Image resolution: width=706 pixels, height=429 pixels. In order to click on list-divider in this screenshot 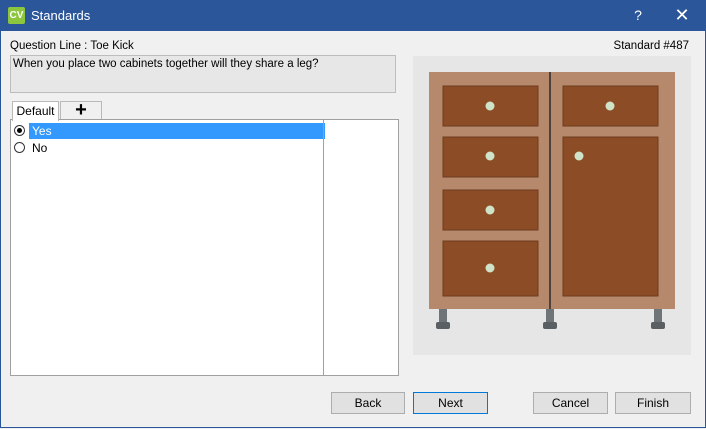, I will do `click(323, 247)`.